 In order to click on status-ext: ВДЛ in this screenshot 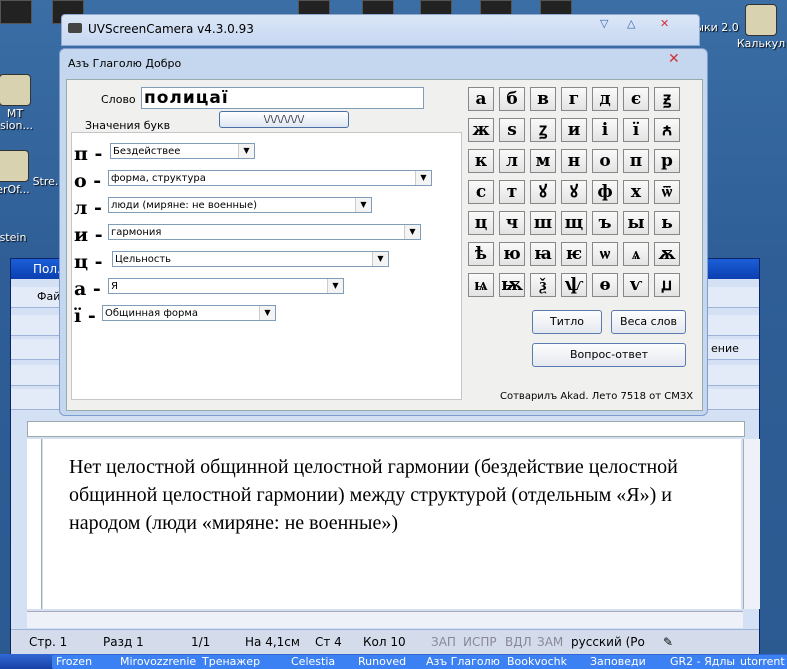, I will do `click(518, 642)`.